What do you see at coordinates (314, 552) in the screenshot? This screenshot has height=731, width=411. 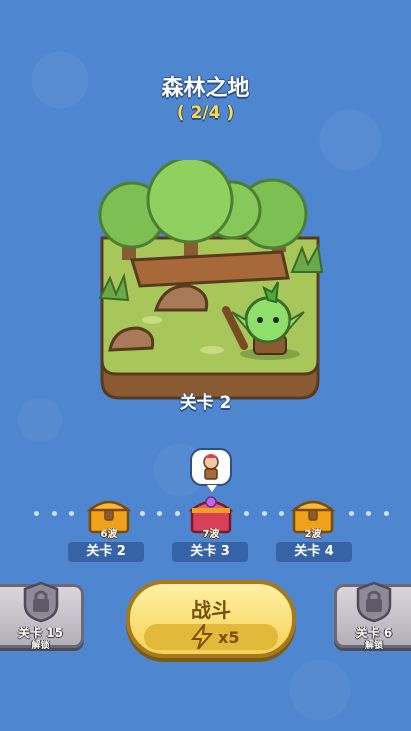 I see `node-label: 关卡 4` at bounding box center [314, 552].